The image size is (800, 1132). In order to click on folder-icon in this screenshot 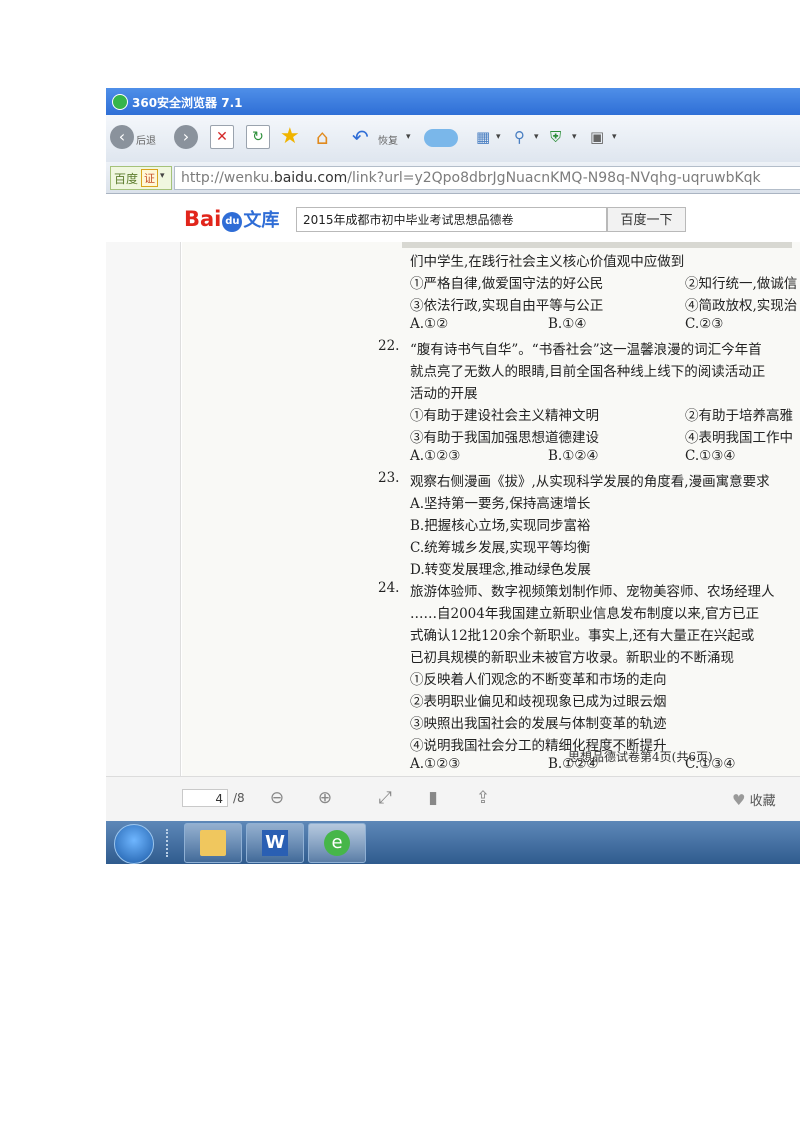, I will do `click(213, 843)`.